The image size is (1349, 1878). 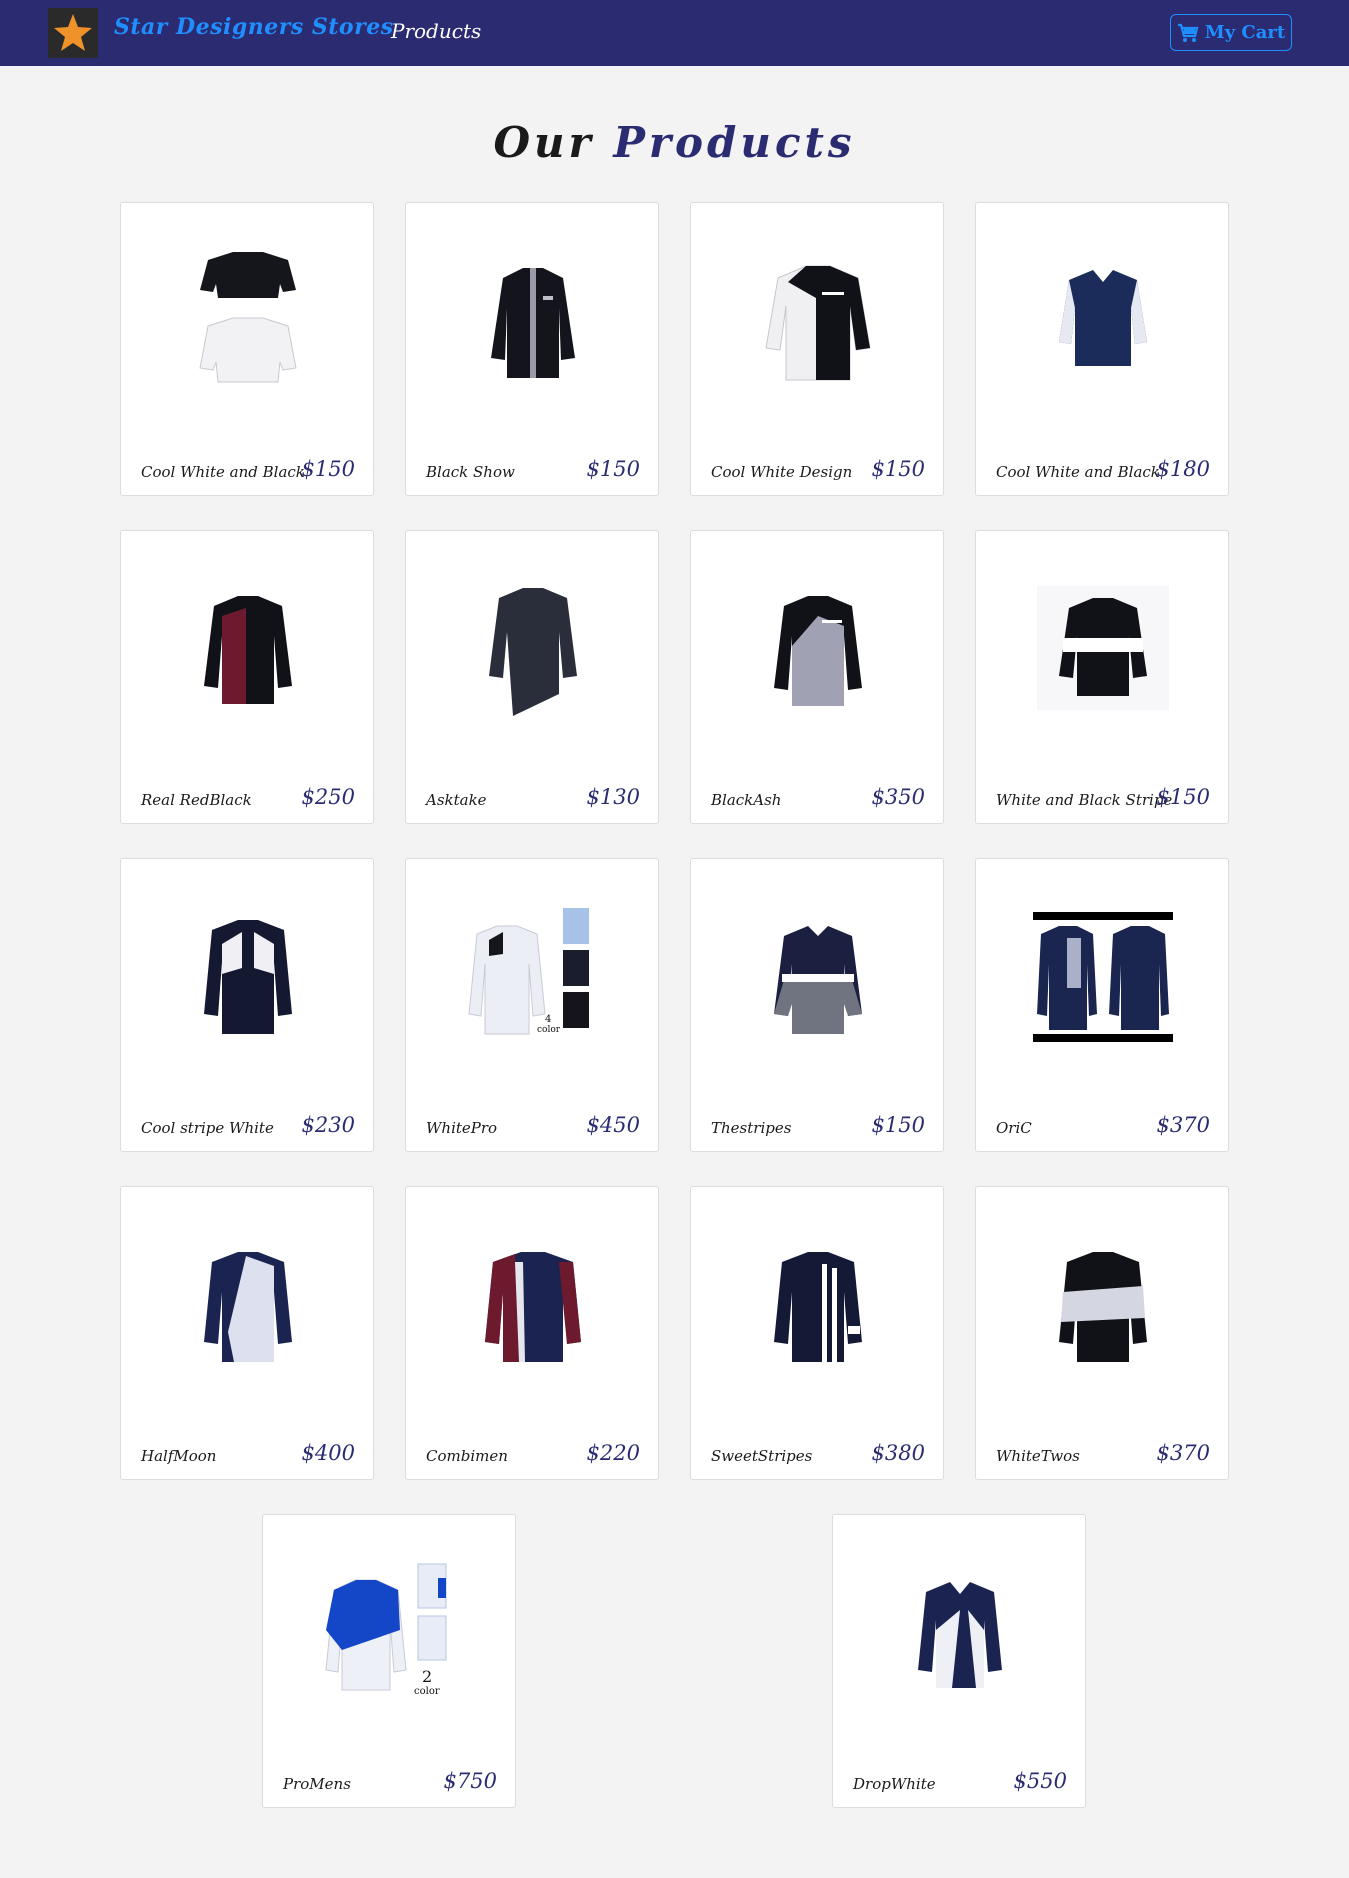 What do you see at coordinates (818, 974) in the screenshot?
I see `gray-navy-shirt-icon` at bounding box center [818, 974].